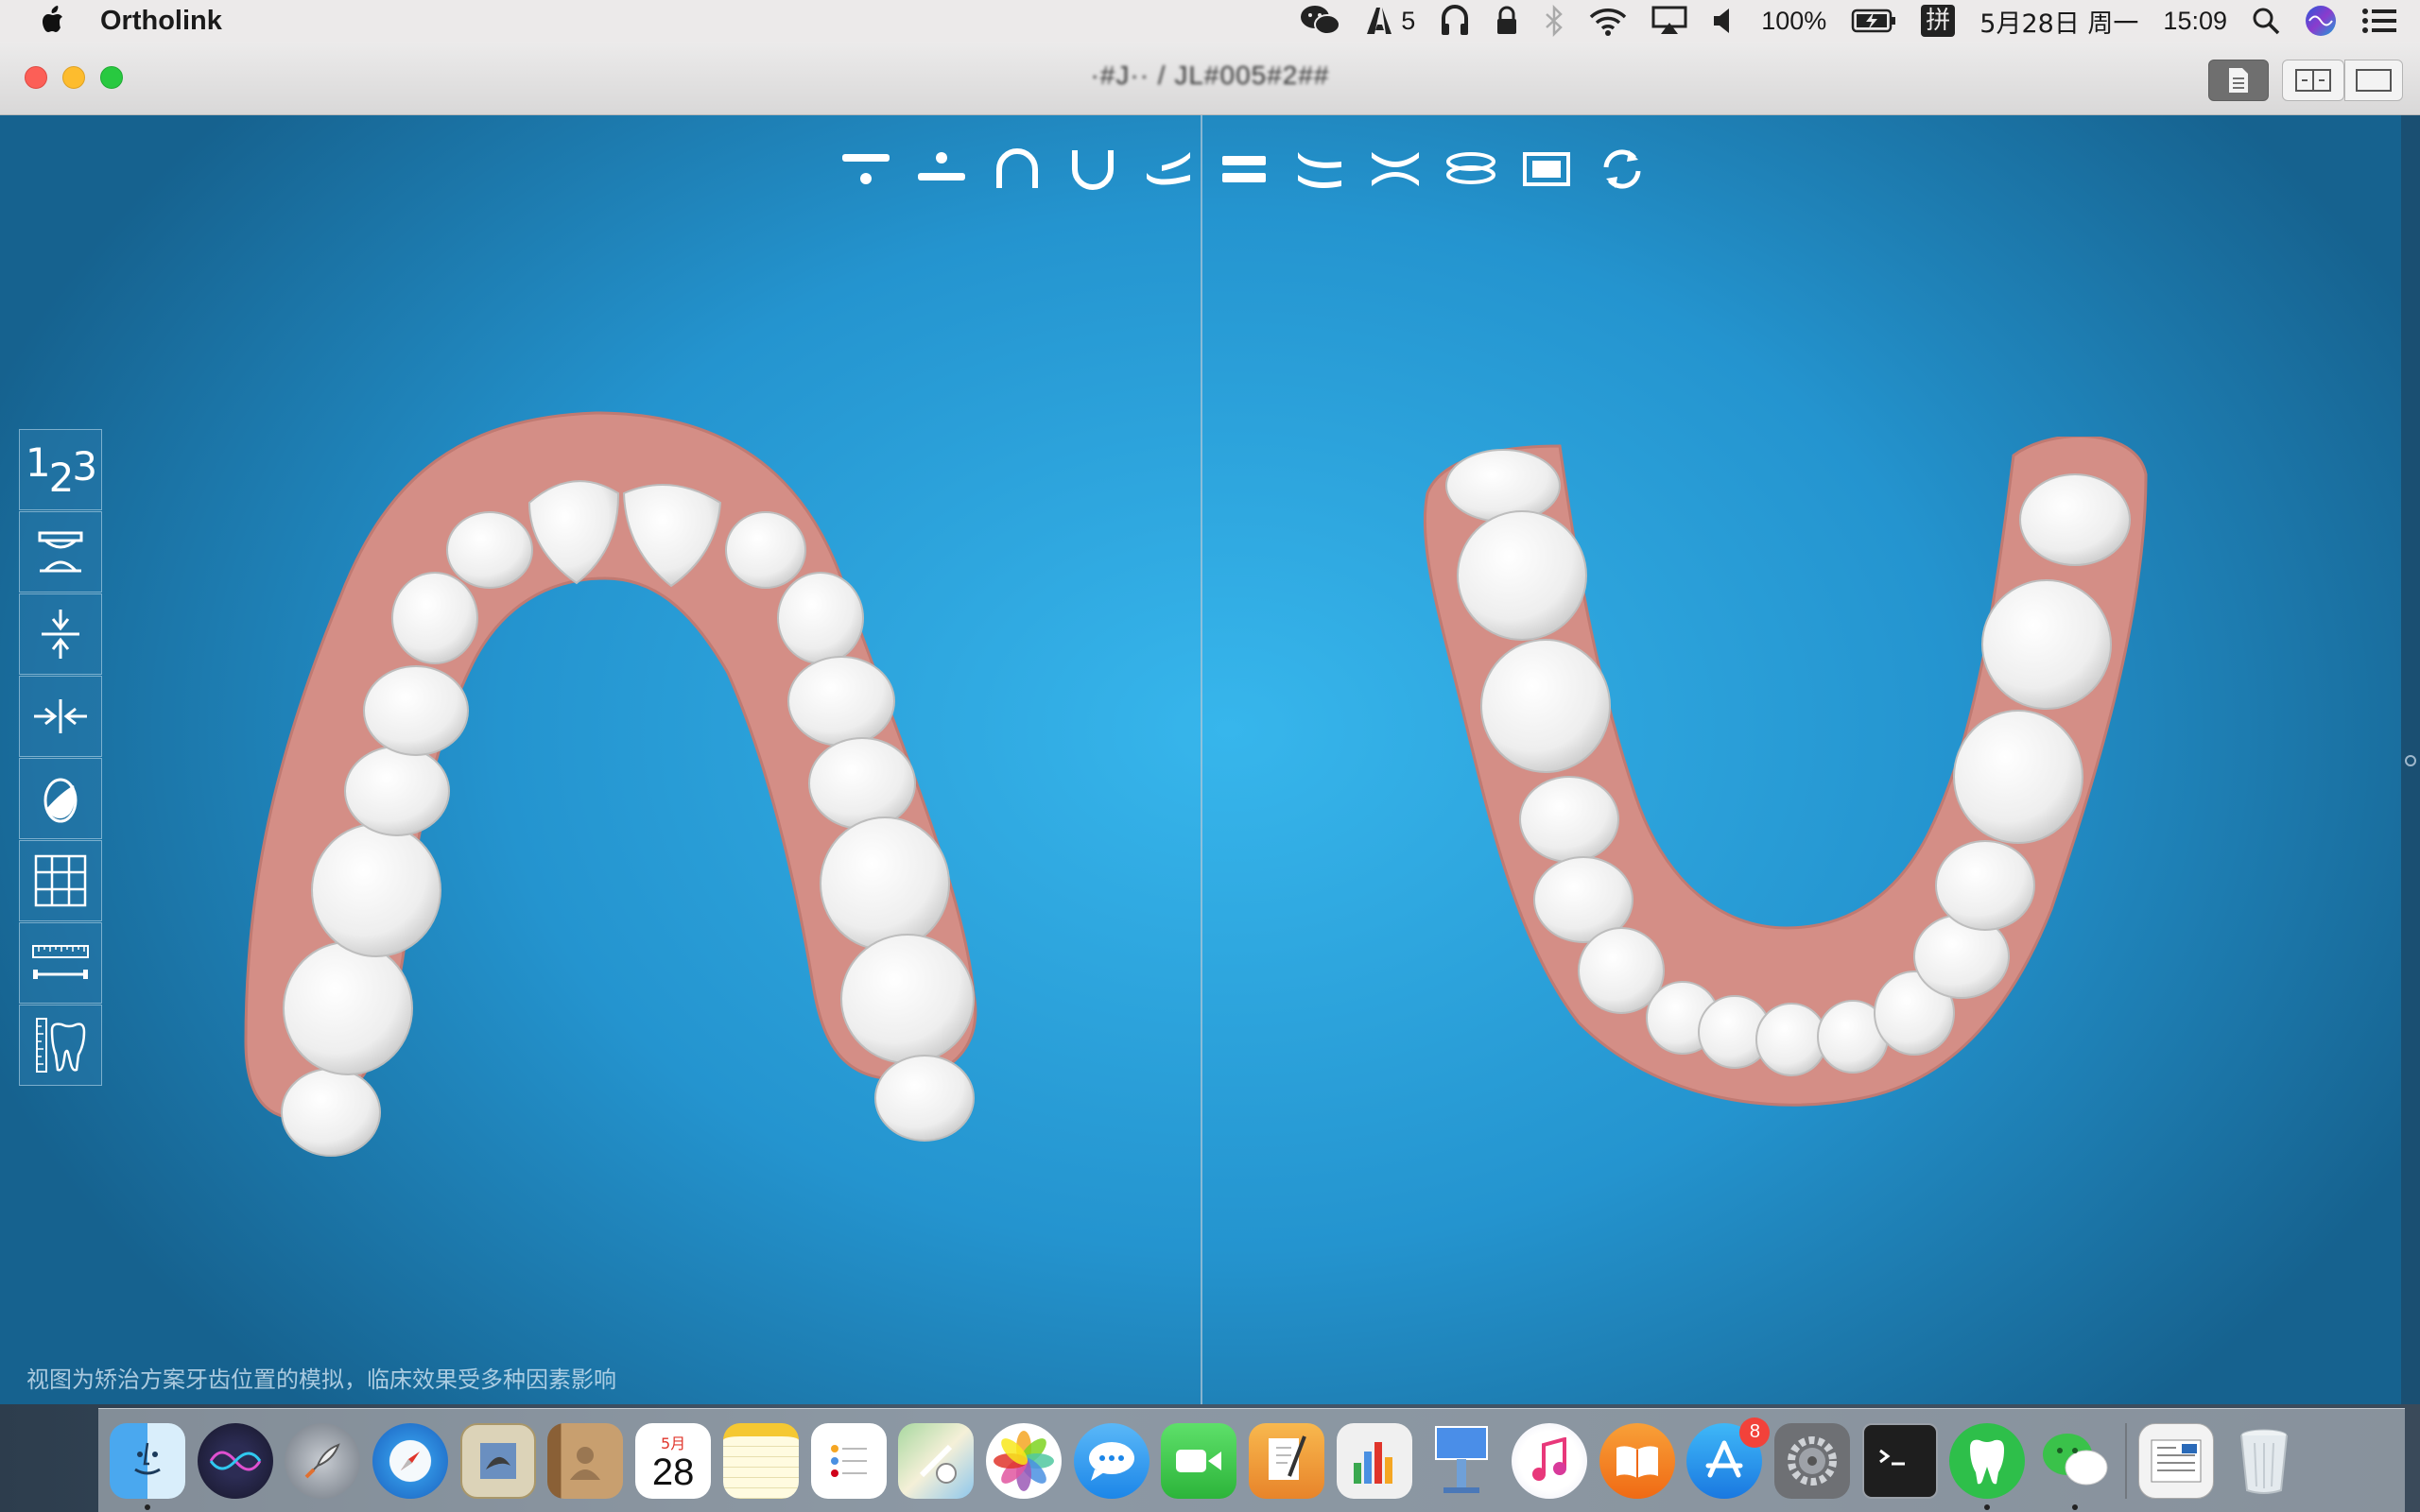  I want to click on zoom-window-button, so click(111, 77).